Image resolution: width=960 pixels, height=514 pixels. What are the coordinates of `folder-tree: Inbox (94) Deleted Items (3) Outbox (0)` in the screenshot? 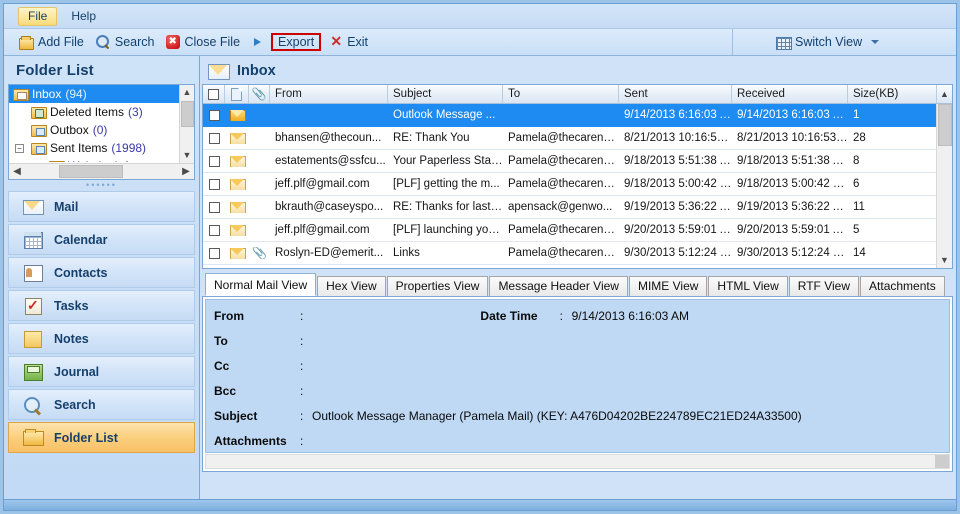 It's located at (101, 132).